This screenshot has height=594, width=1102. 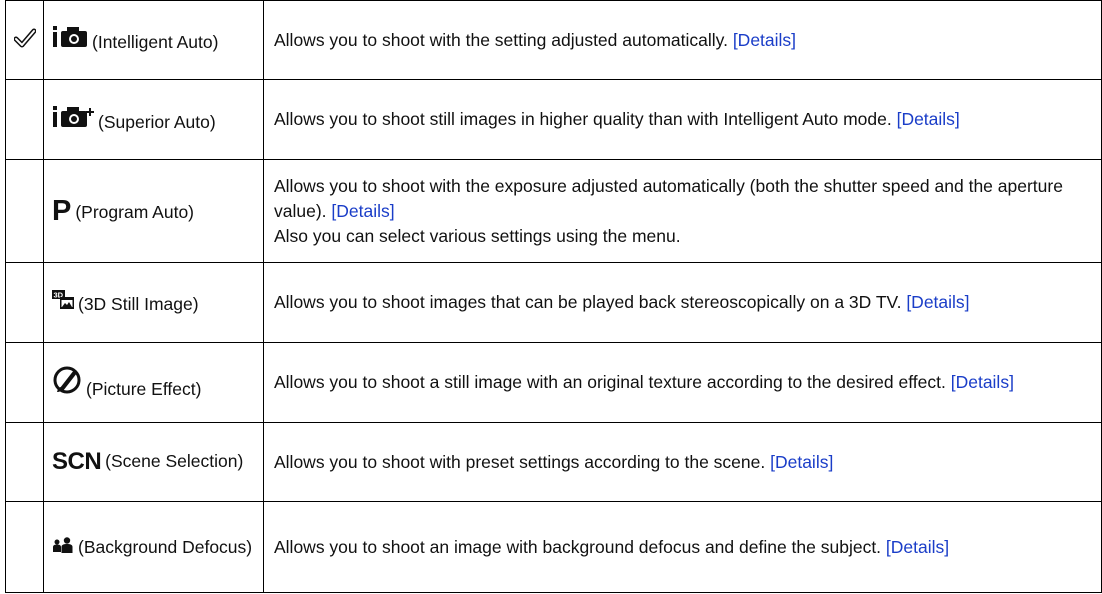 I want to click on mode-label: (Superior Auto), so click(x=157, y=121).